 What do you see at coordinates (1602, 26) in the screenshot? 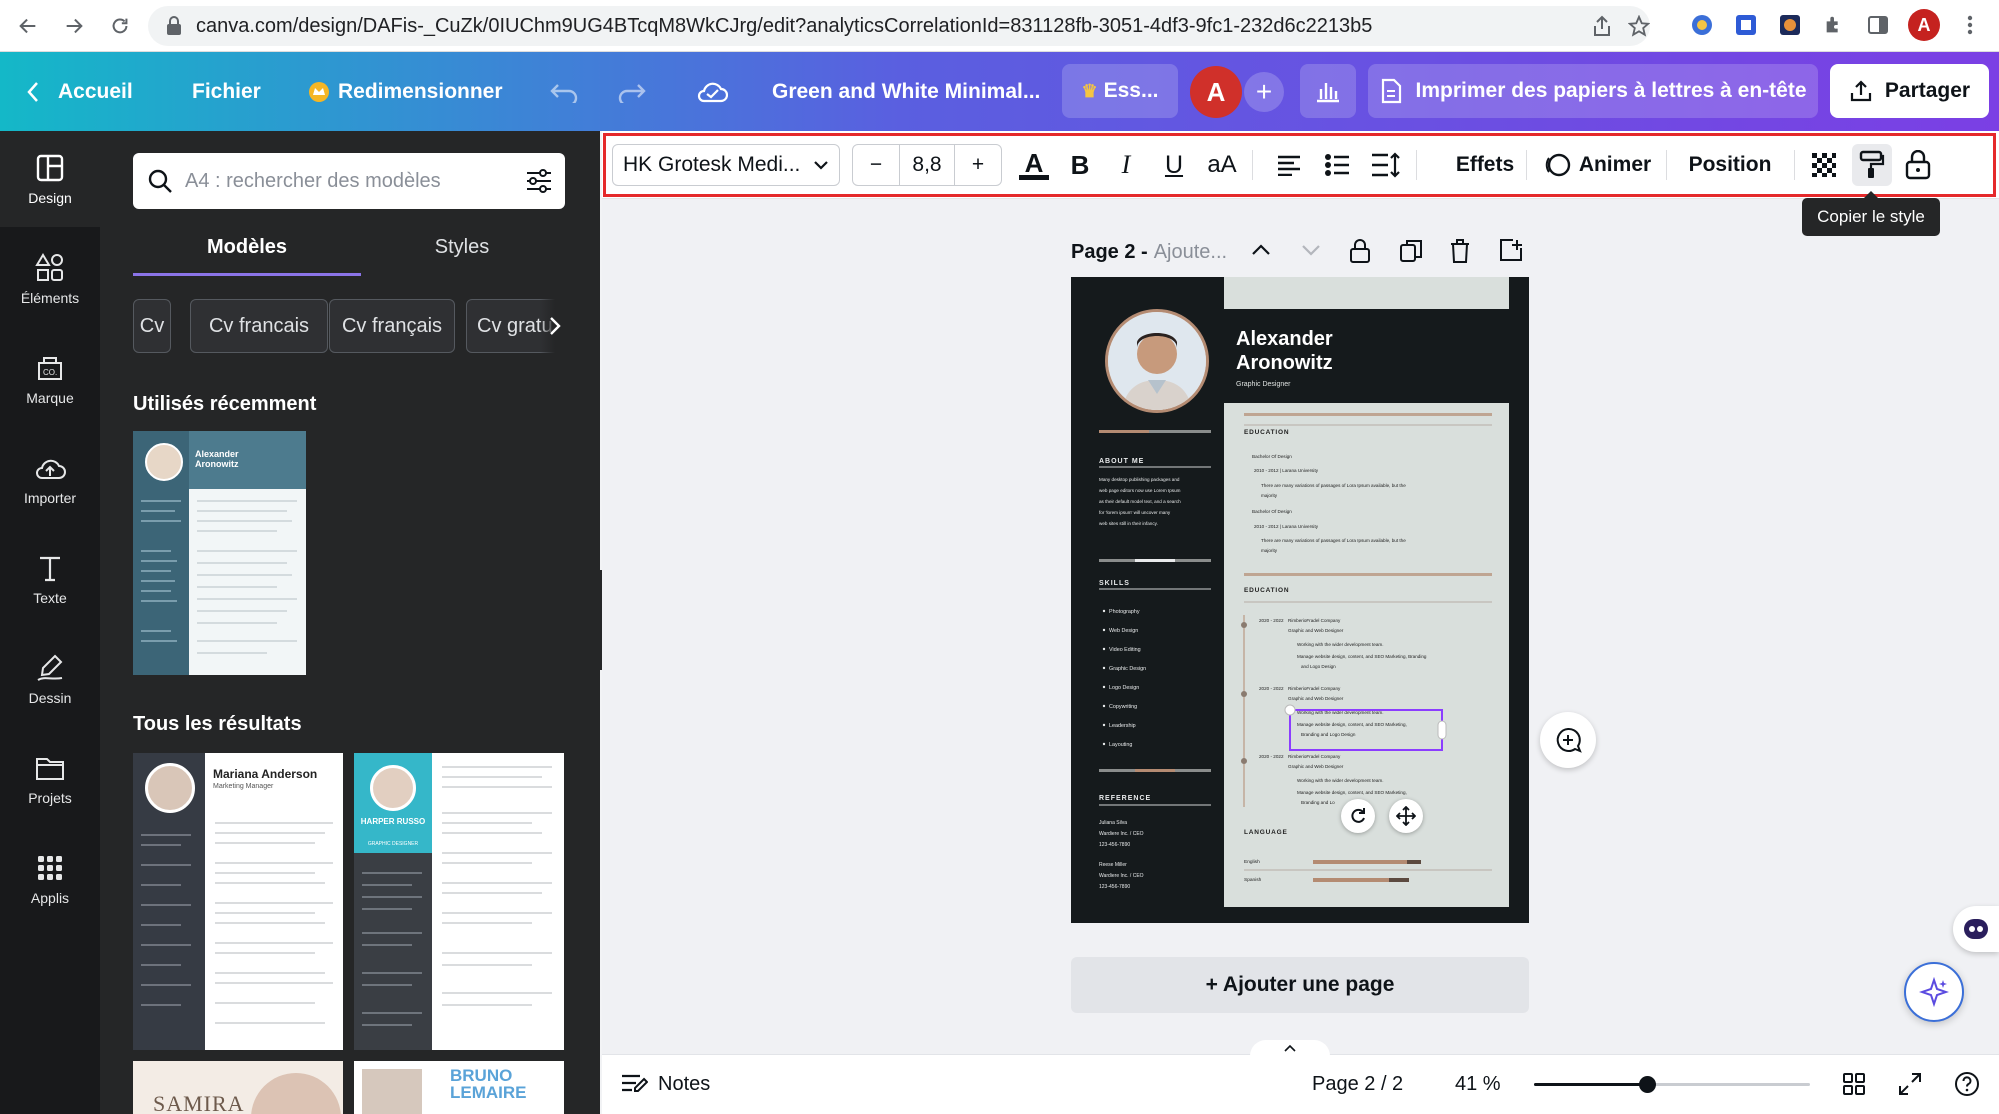
I see `share-page-icon` at bounding box center [1602, 26].